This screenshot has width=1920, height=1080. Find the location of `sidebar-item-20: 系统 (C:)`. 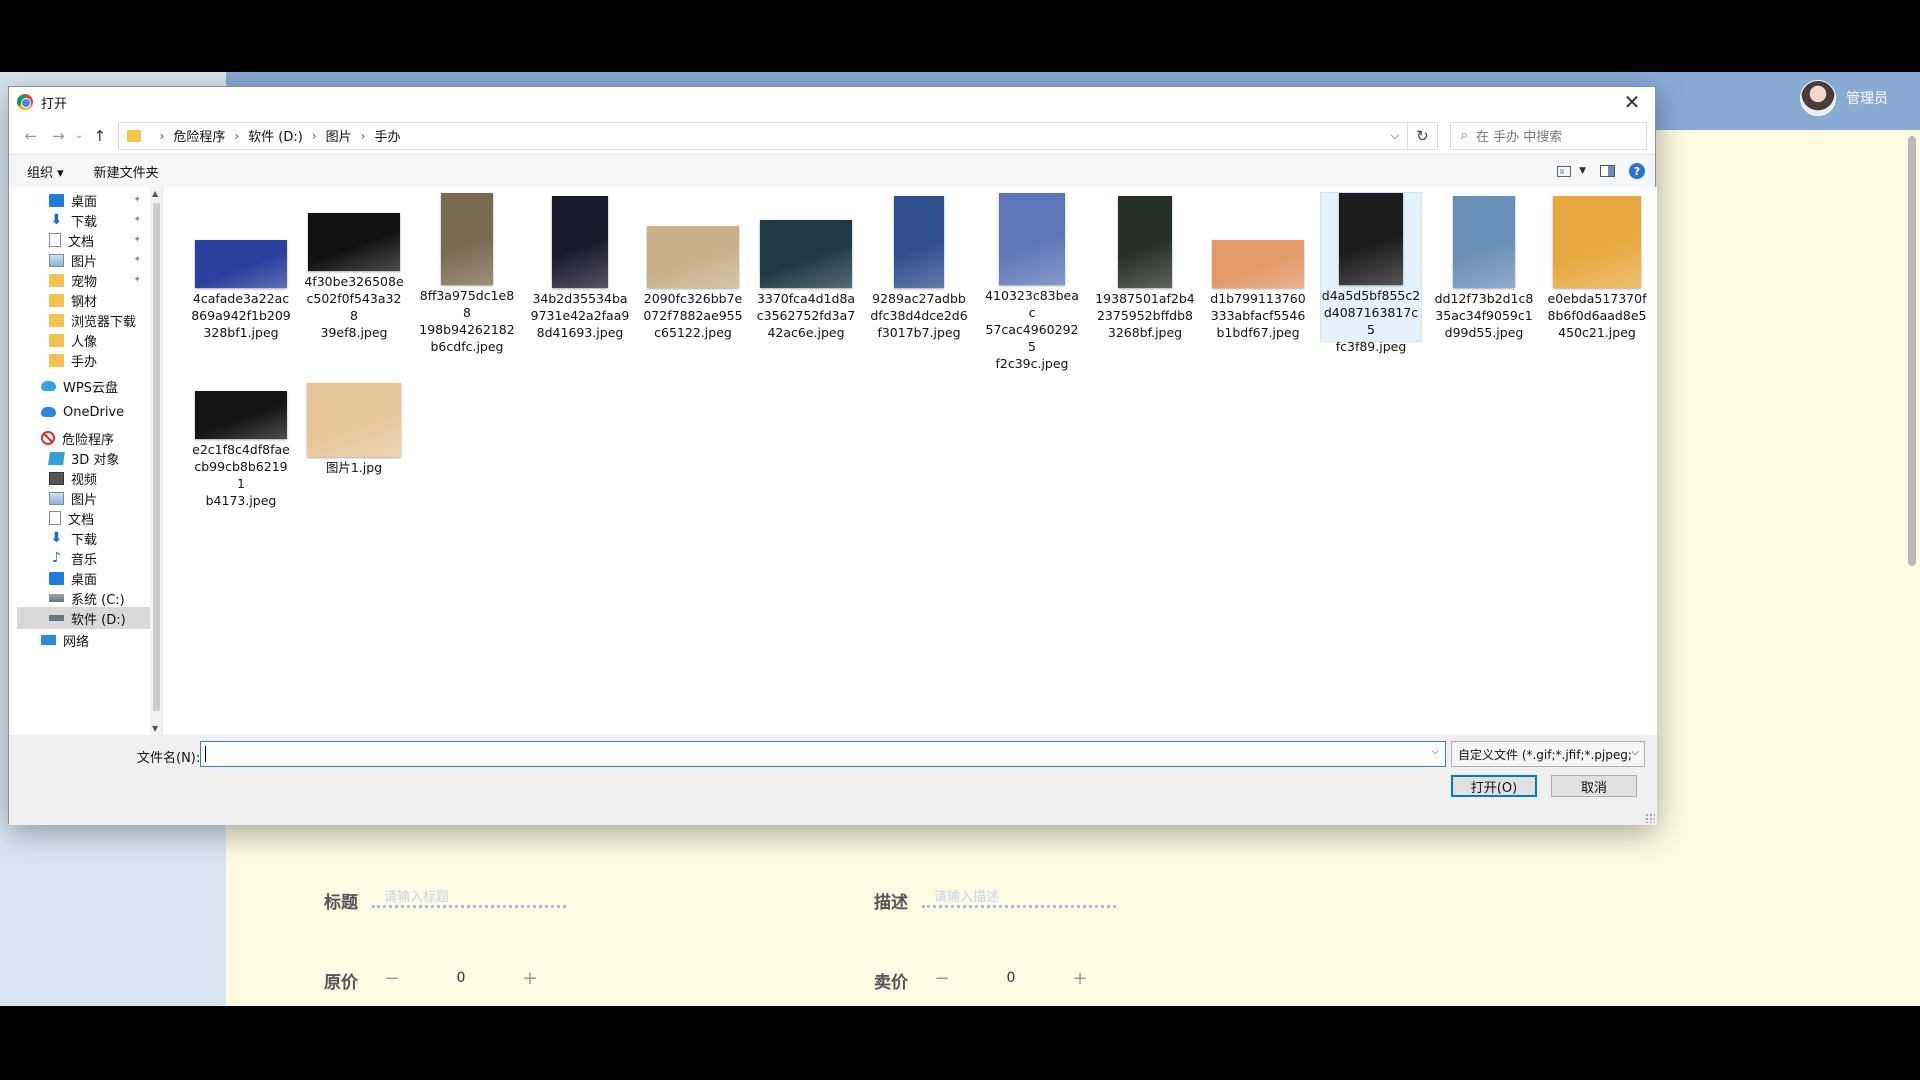

sidebar-item-20: 系统 (C:) is located at coordinates (82, 598).